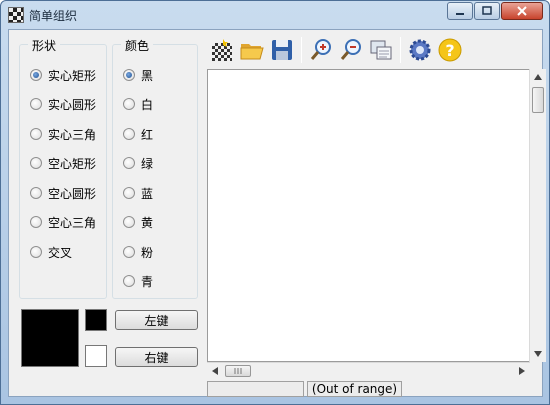 This screenshot has width=550, height=405. I want to click on save-button, so click(282, 50).